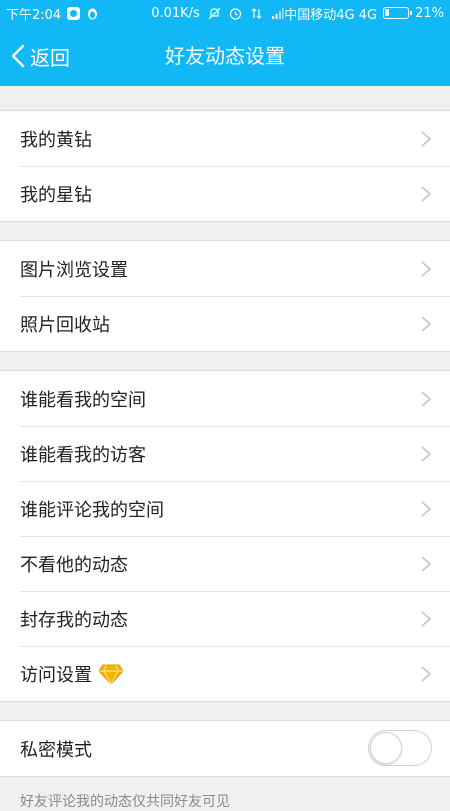 The width and height of the screenshot is (450, 811). What do you see at coordinates (398, 13) in the screenshot?
I see `battery-icon` at bounding box center [398, 13].